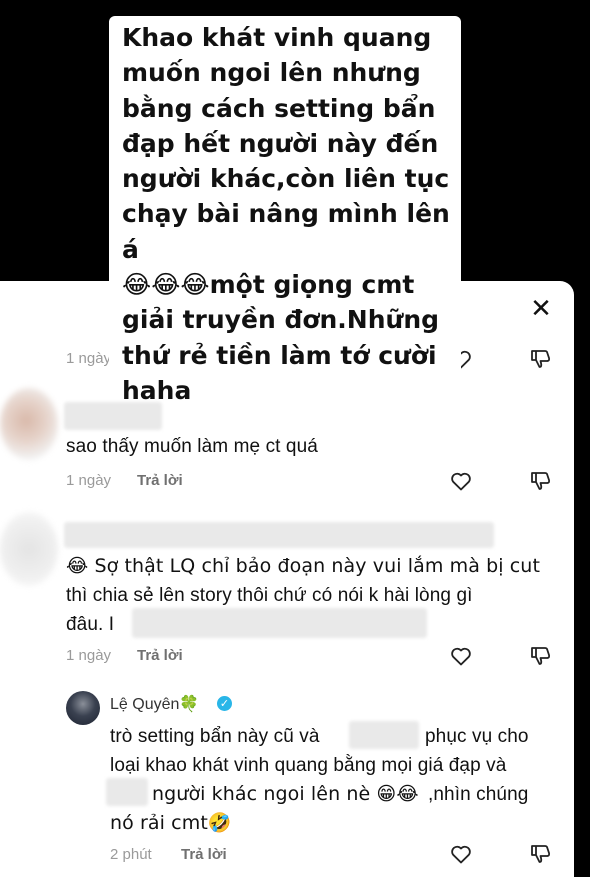 The width and height of the screenshot is (590, 877). I want to click on reply-text-line-3a: người khác ngoi lên nè 😁😂, so click(285, 794).